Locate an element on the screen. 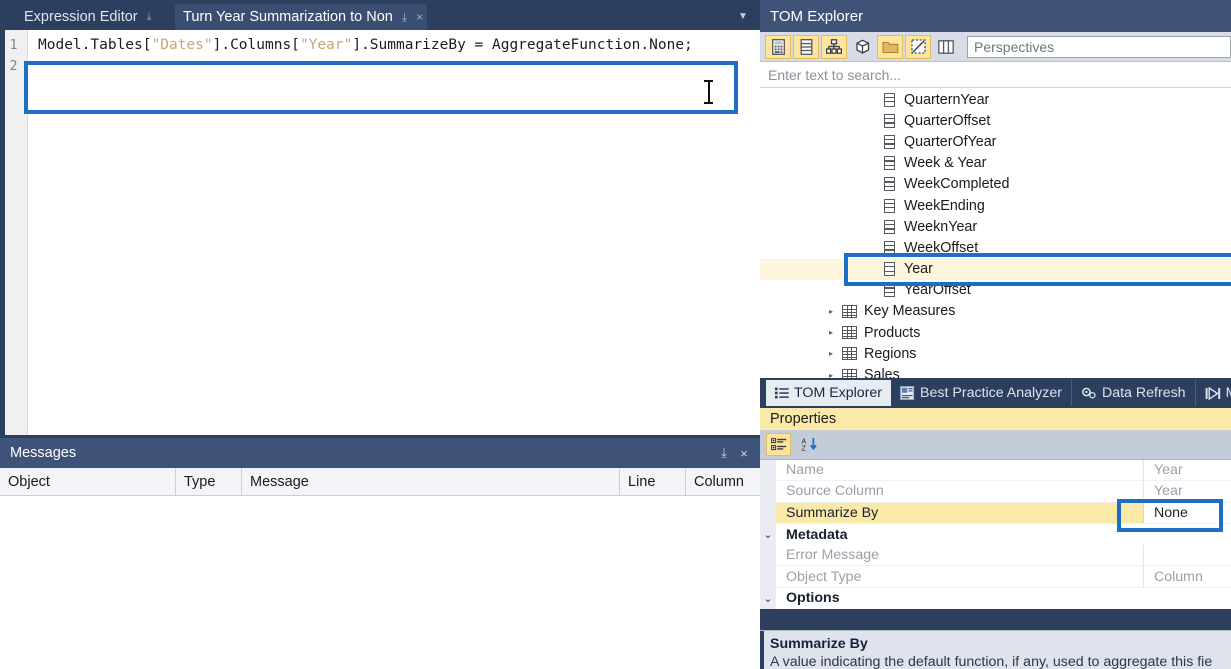 This screenshot has width=1231, height=669. hidden-objects-icon is located at coordinates (918, 46).